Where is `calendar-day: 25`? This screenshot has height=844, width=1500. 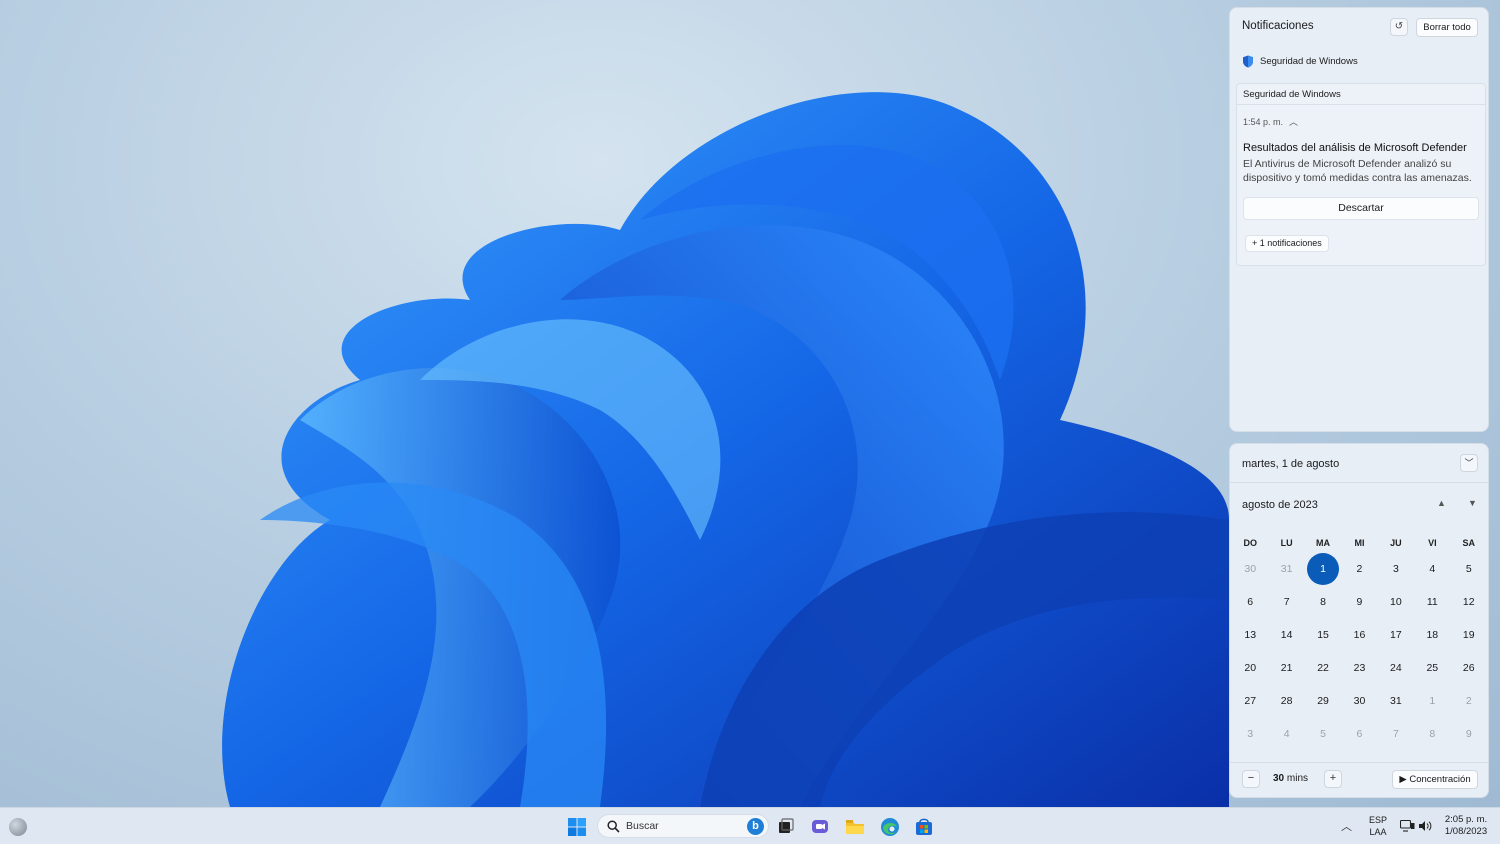 calendar-day: 25 is located at coordinates (1432, 668).